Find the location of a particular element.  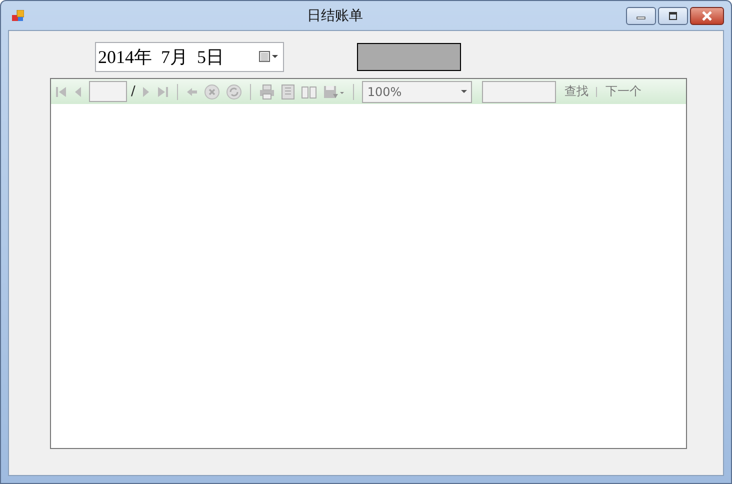

dropdown-arrow-icon is located at coordinates (464, 92).